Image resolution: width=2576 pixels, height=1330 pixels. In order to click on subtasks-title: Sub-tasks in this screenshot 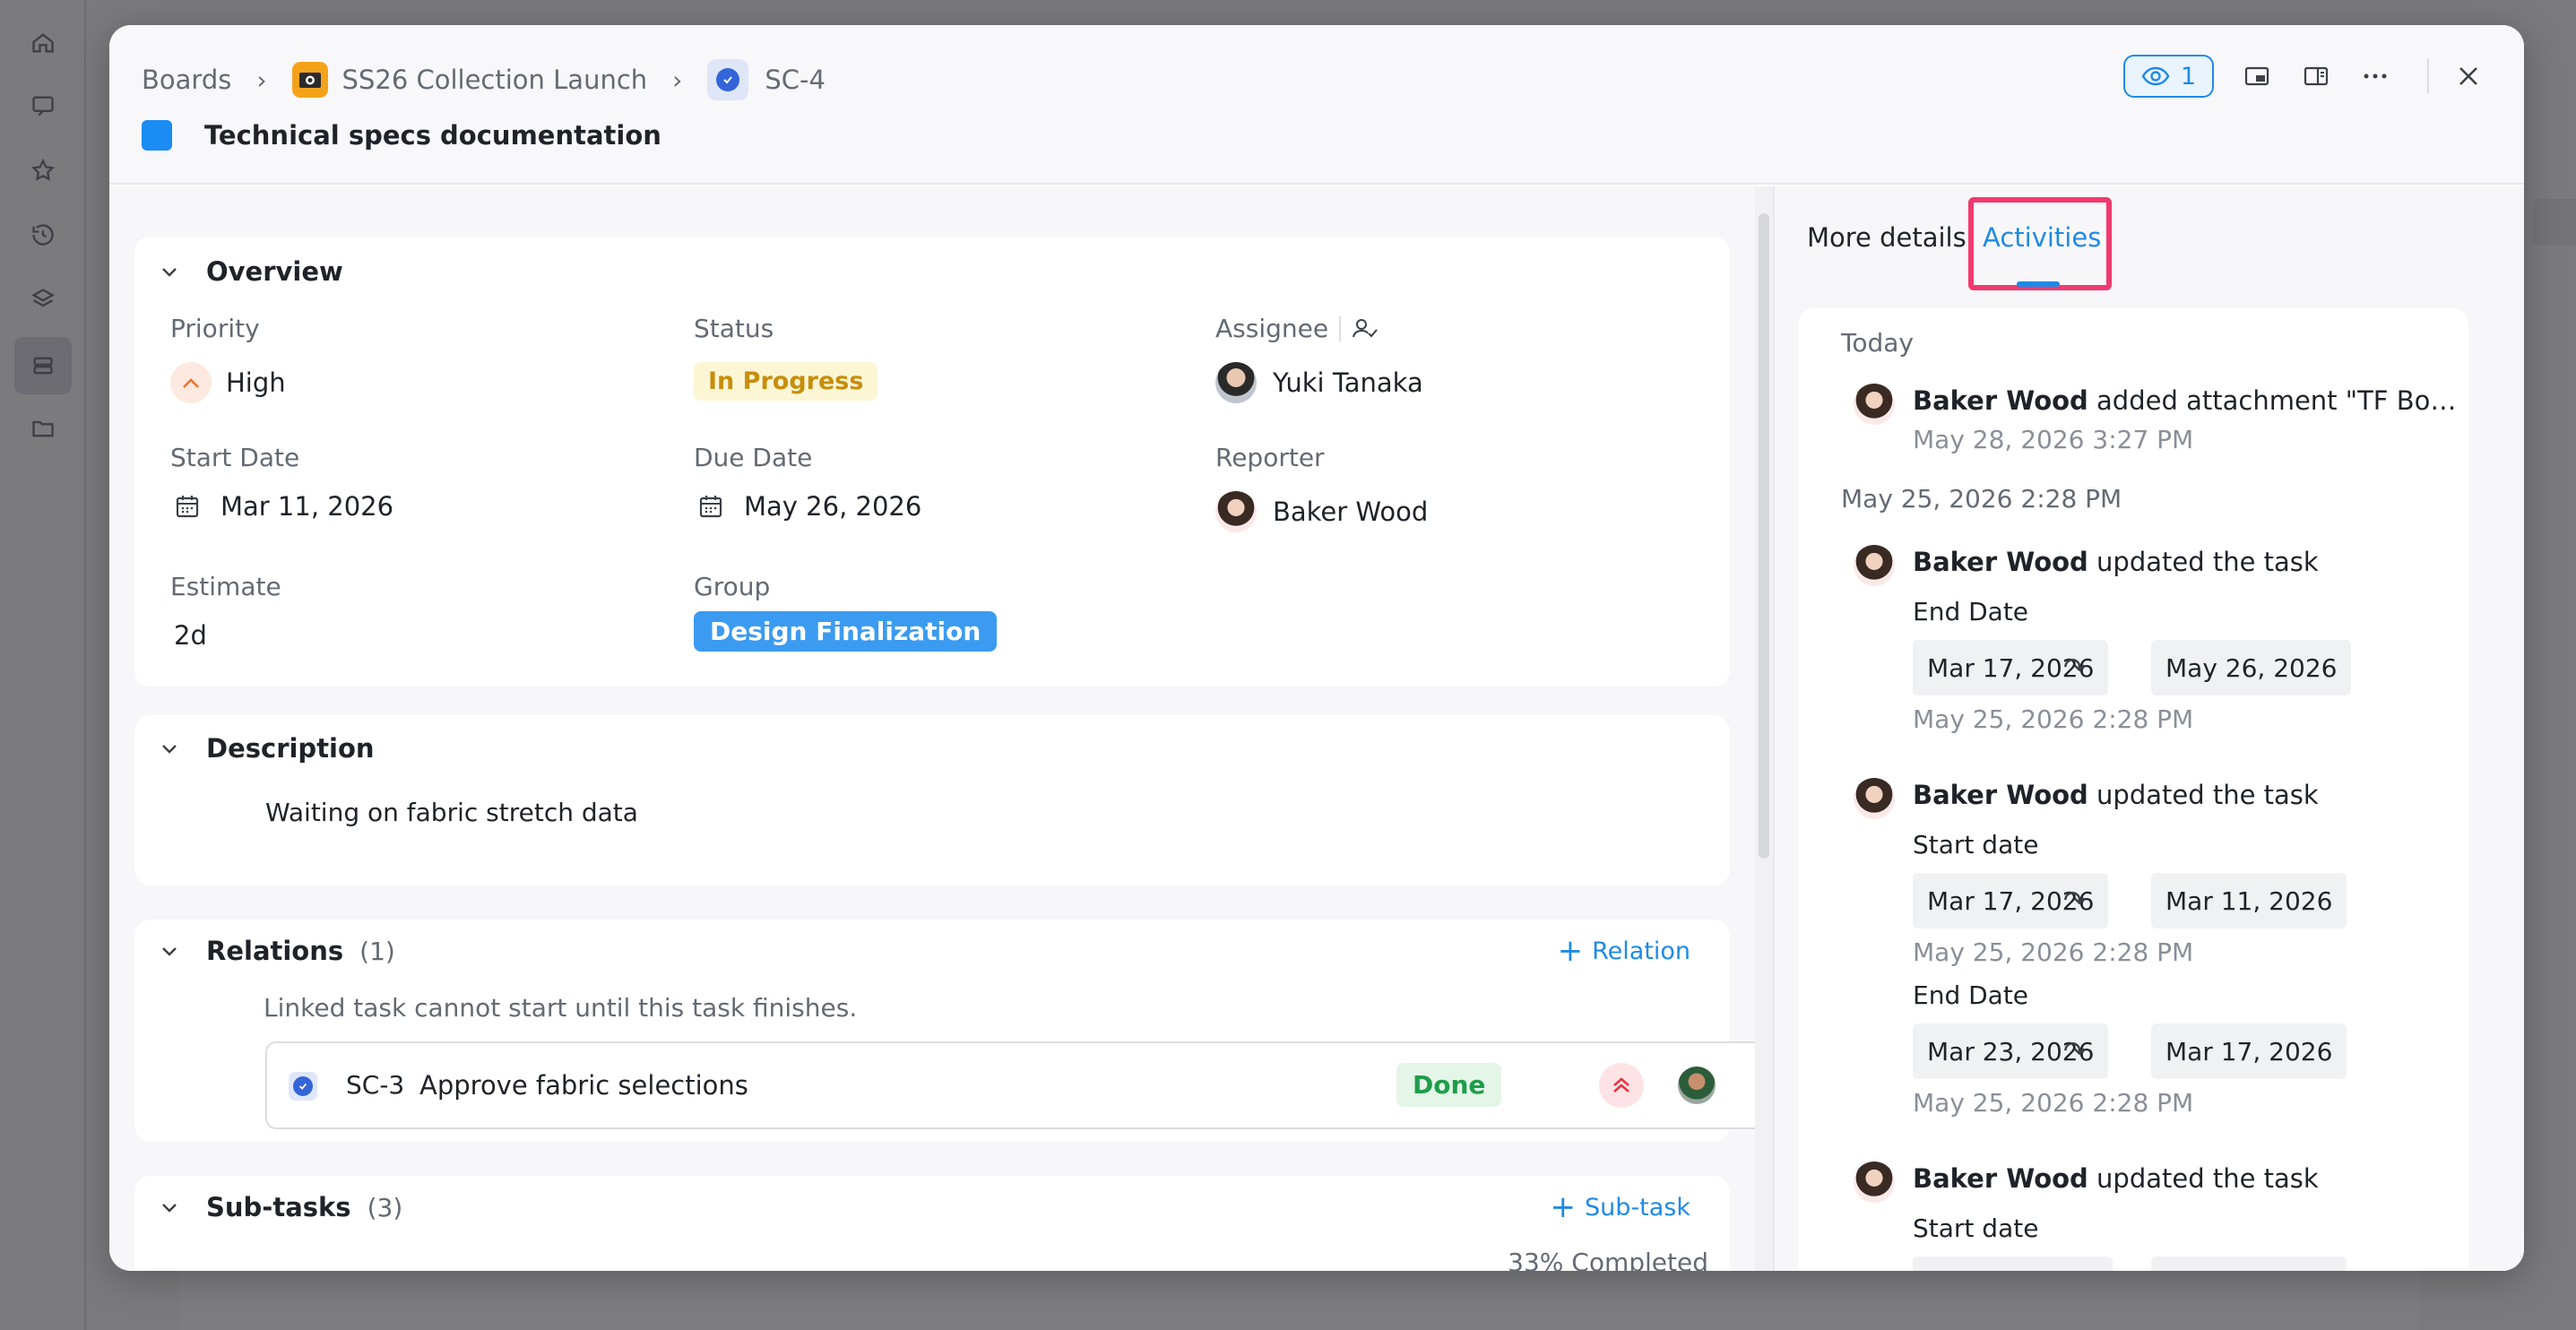, I will do `click(278, 1207)`.